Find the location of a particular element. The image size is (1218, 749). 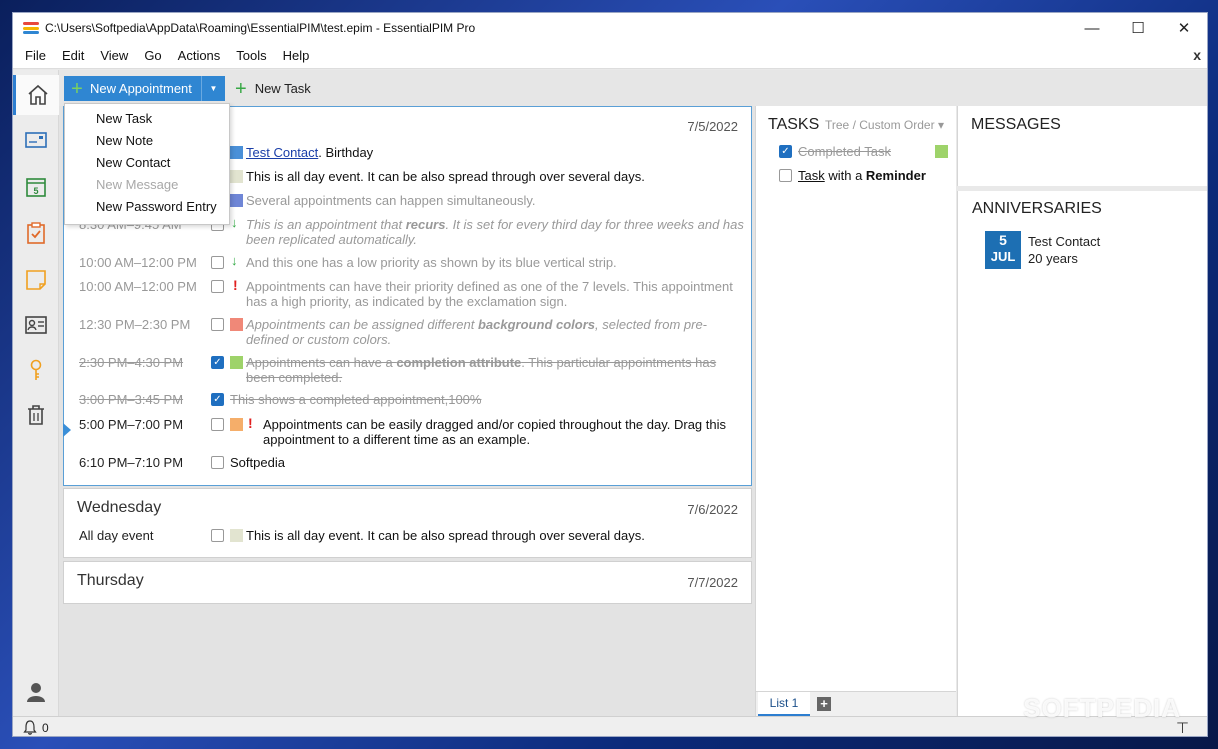

sidebar-item-contacts is located at coordinates (36, 325).